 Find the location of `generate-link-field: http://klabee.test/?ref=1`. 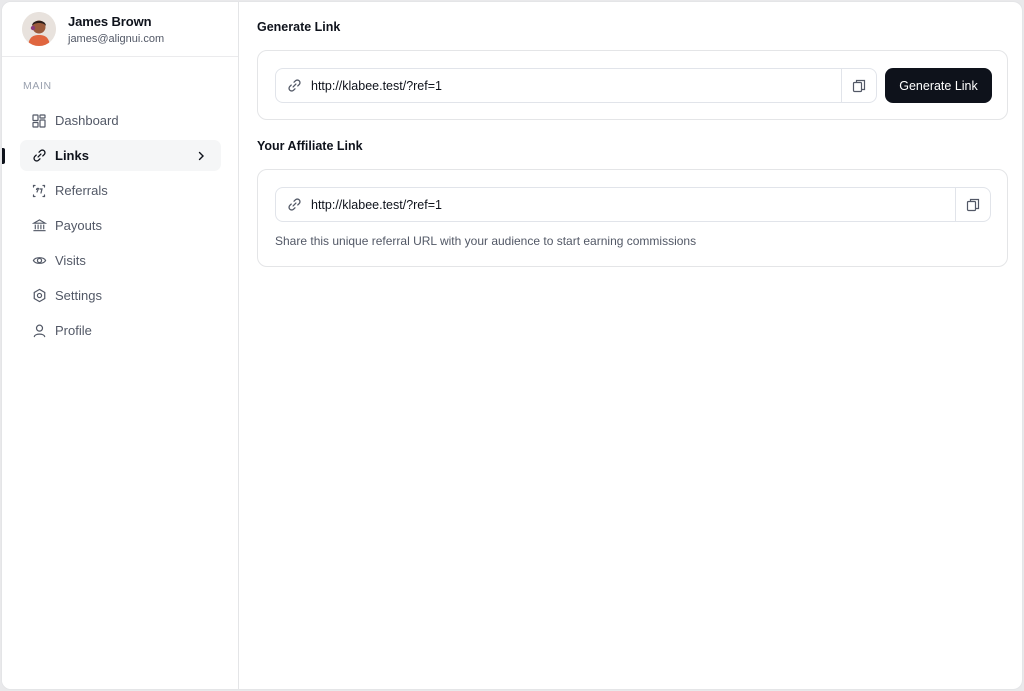

generate-link-field: http://klabee.test/?ref=1 is located at coordinates (576, 85).